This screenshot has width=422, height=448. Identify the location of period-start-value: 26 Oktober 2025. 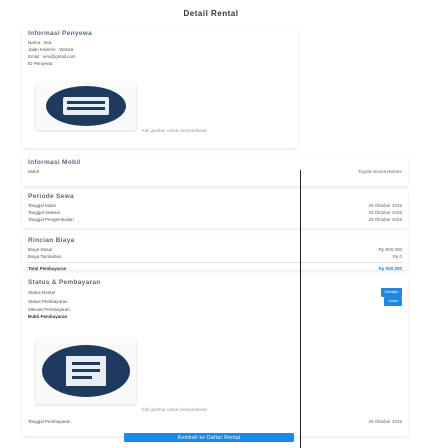
(385, 205).